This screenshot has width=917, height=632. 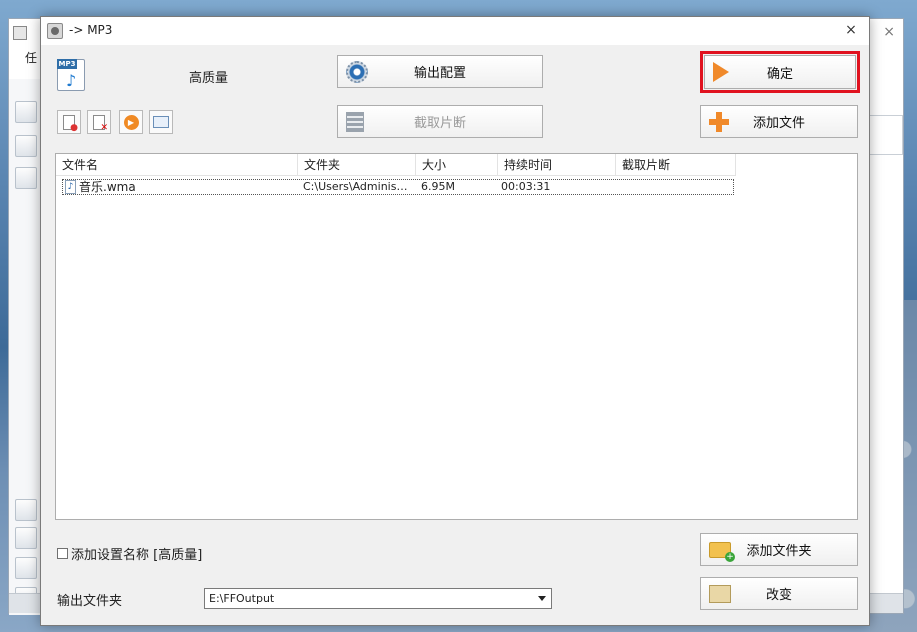 What do you see at coordinates (55, 31) in the screenshot?
I see `dialog-app-icon` at bounding box center [55, 31].